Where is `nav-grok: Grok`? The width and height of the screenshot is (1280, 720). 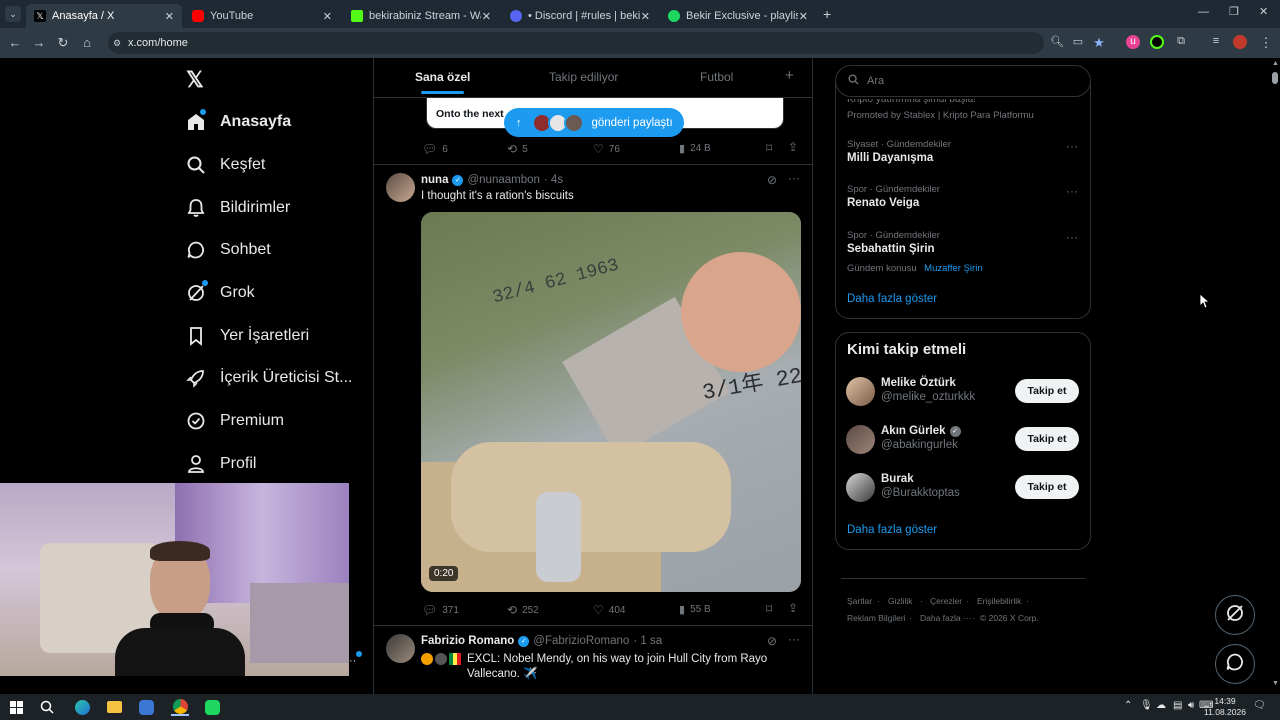 nav-grok: Grok is located at coordinates (220, 293).